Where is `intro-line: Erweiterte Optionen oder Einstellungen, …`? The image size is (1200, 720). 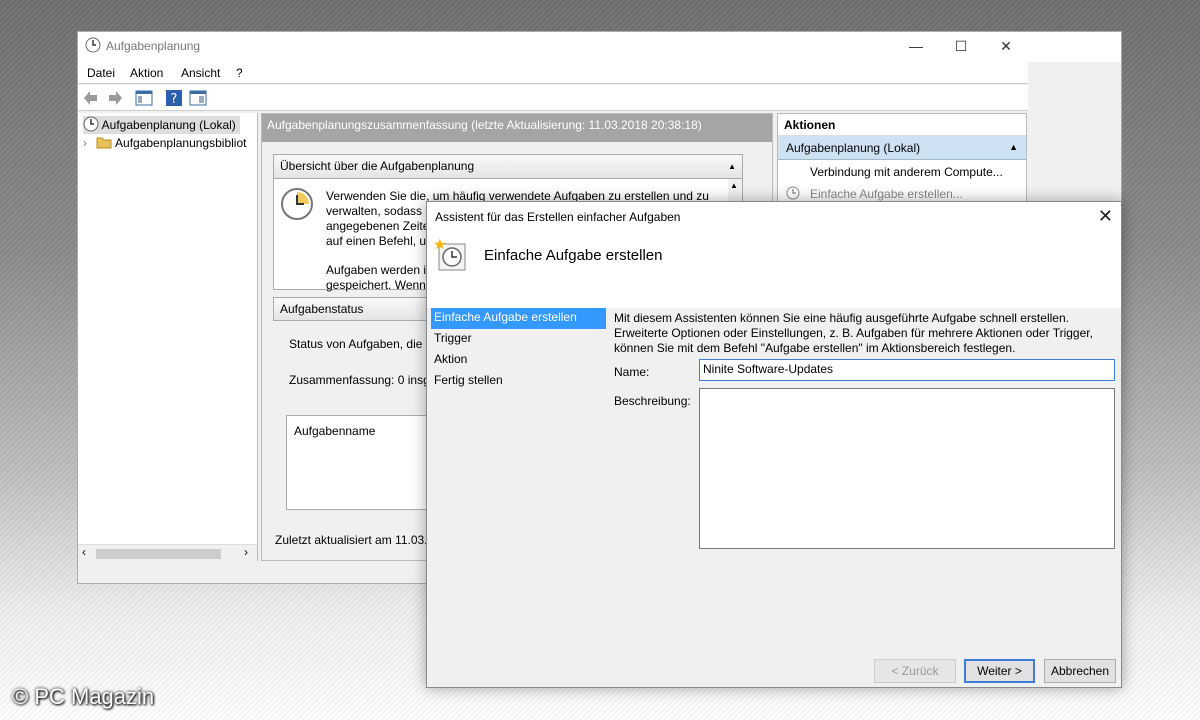 intro-line: Erweiterte Optionen oder Einstellungen, … is located at coordinates (853, 333).